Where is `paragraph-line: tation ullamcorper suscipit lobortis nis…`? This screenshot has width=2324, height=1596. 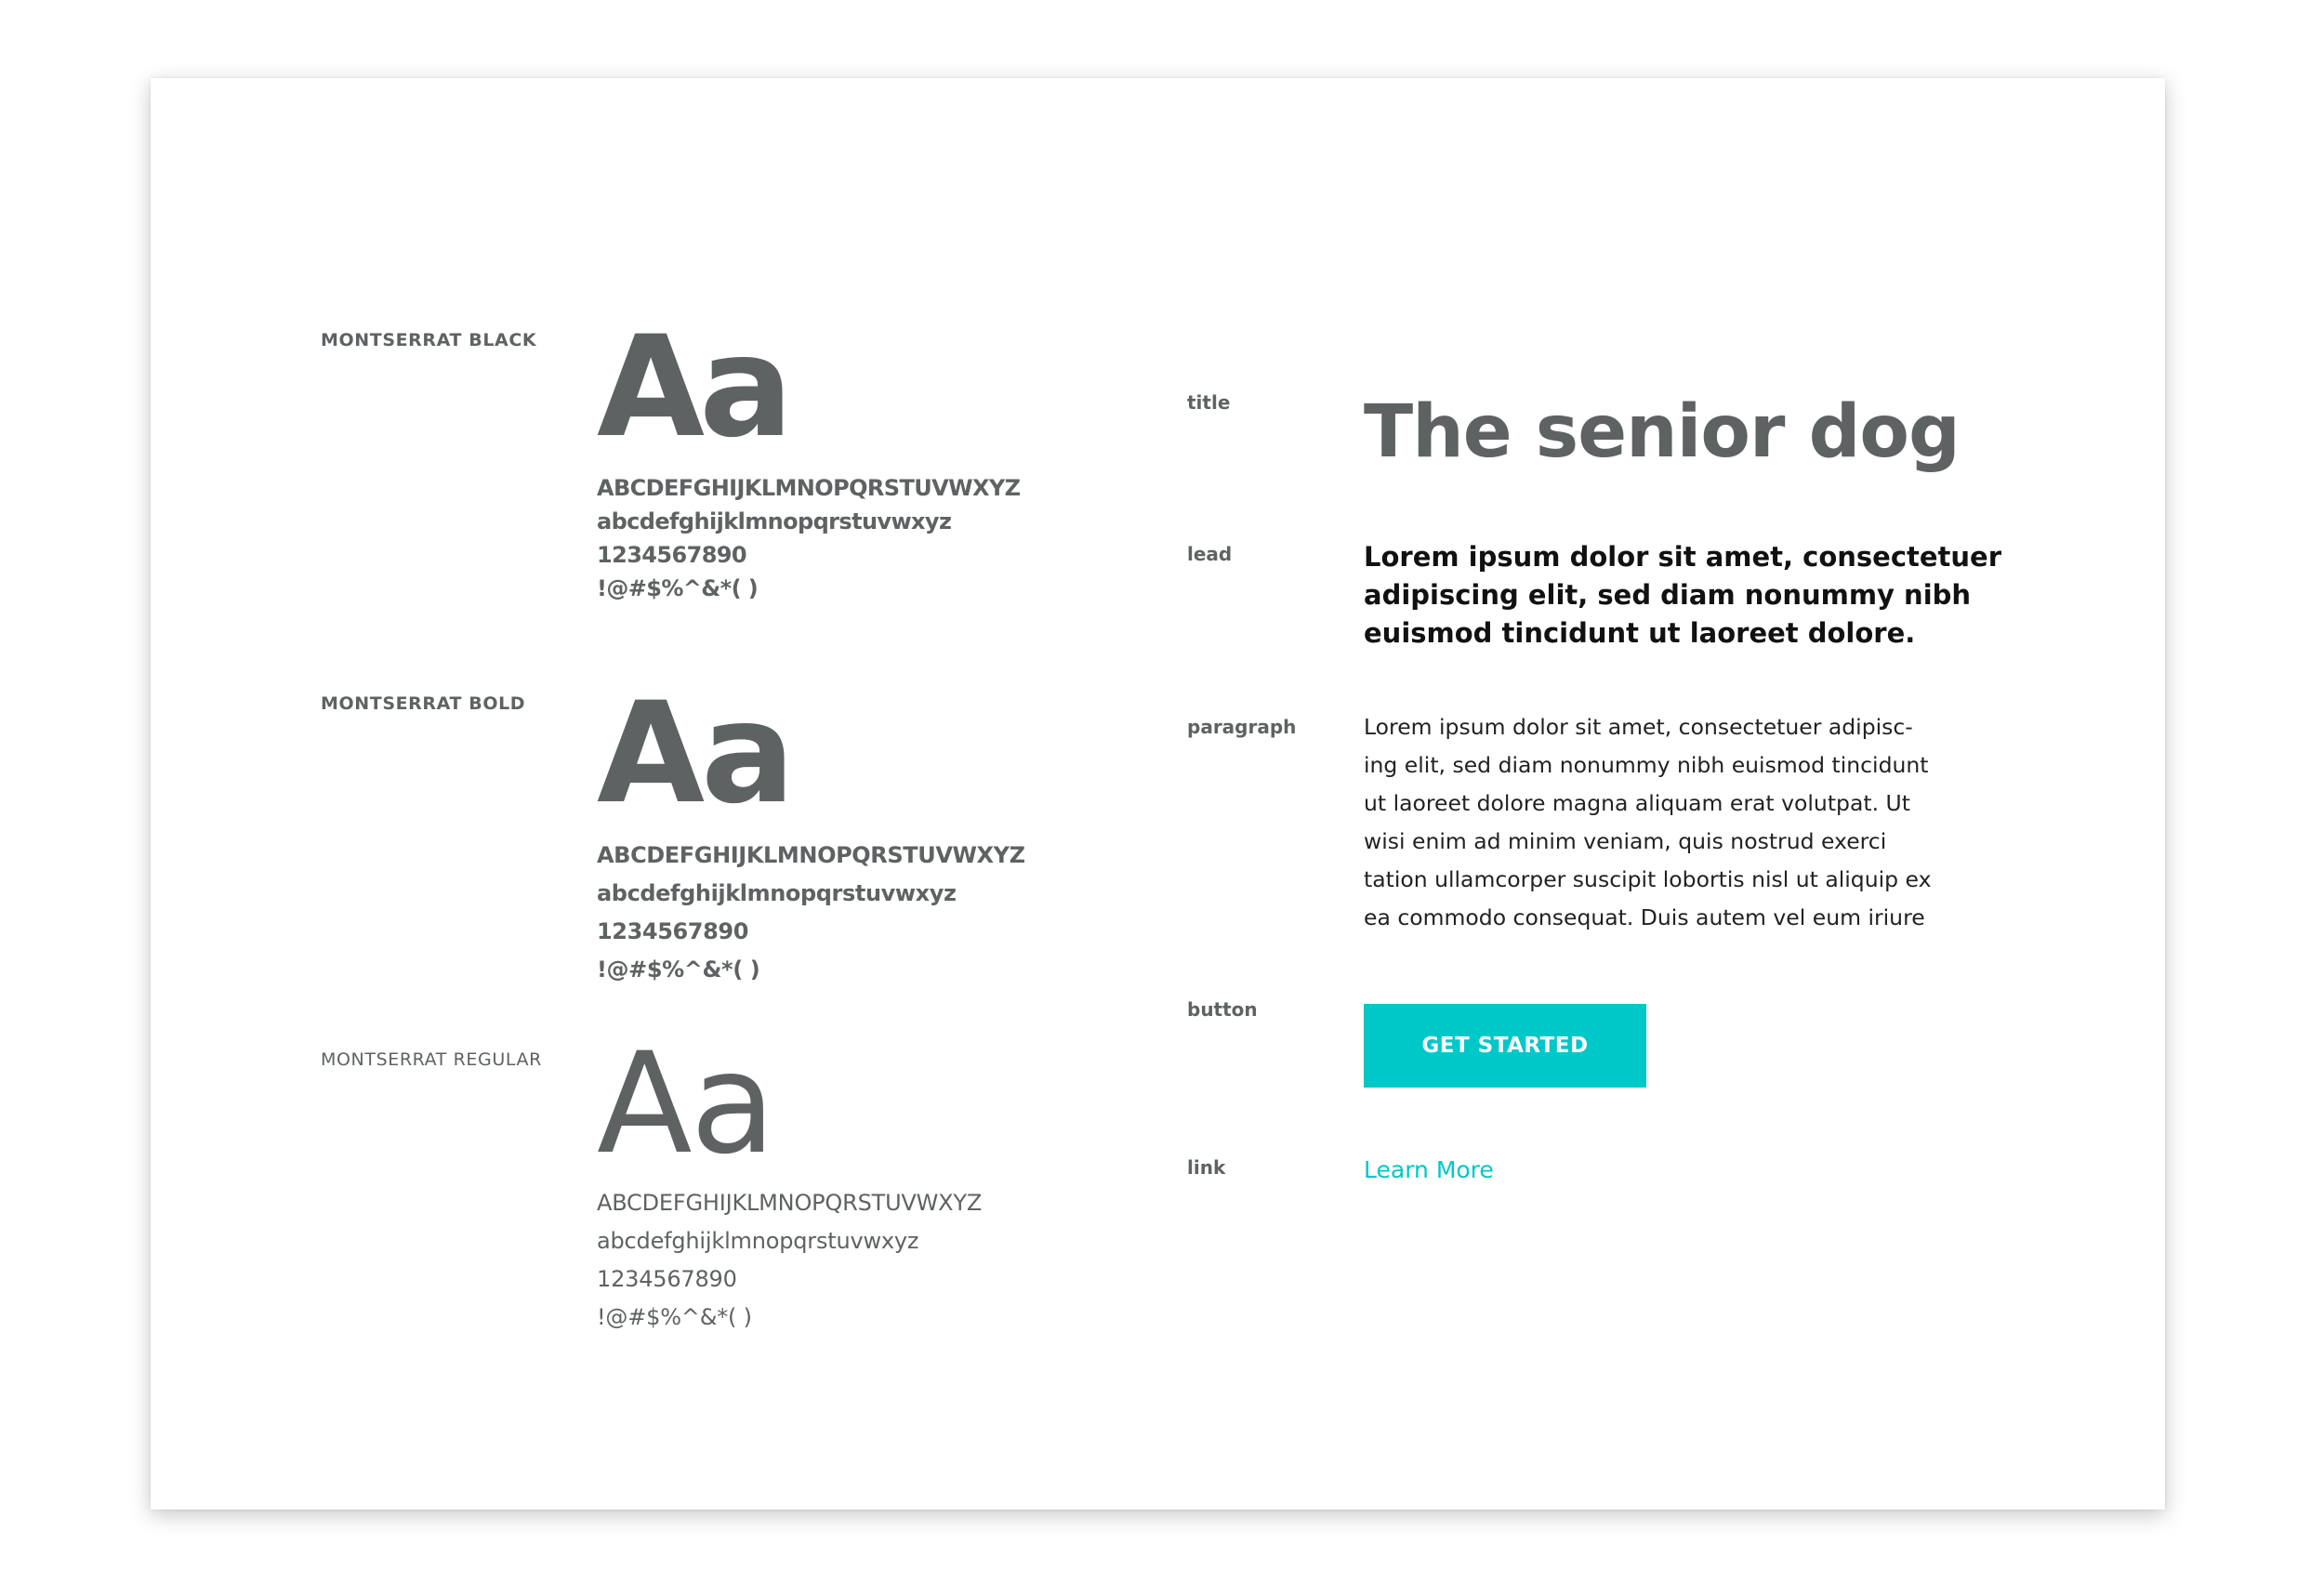 paragraph-line: tation ullamcorper suscipit lobortis nis… is located at coordinates (1648, 879).